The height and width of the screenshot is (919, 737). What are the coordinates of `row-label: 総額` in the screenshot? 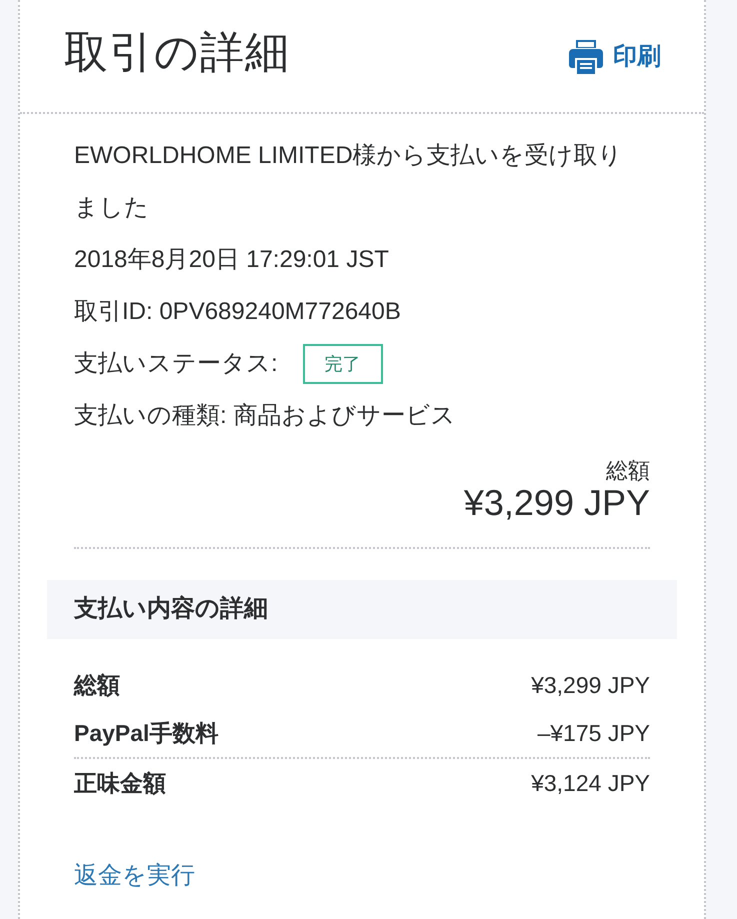 It's located at (97, 685).